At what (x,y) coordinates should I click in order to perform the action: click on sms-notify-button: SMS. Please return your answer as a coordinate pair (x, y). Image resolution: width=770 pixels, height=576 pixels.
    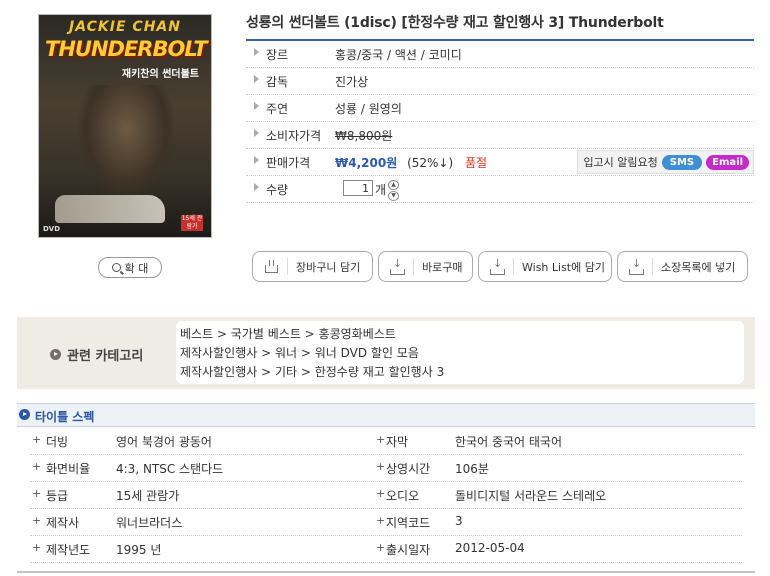
    Looking at the image, I should click on (682, 162).